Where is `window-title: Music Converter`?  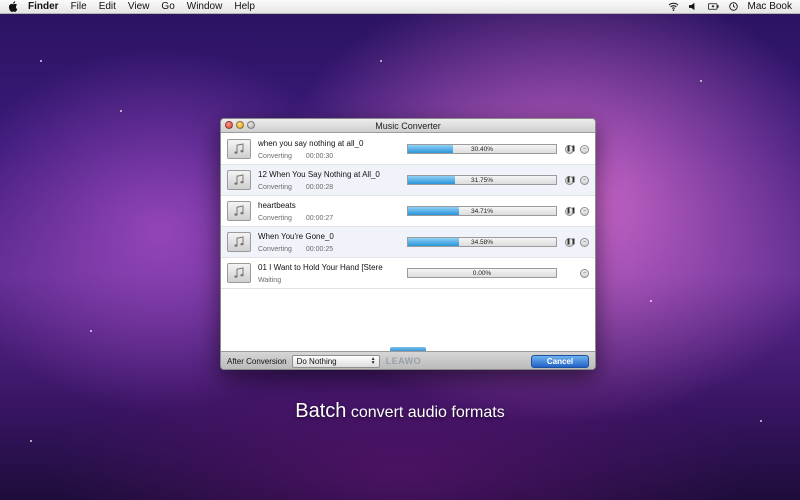 window-title: Music Converter is located at coordinates (408, 126).